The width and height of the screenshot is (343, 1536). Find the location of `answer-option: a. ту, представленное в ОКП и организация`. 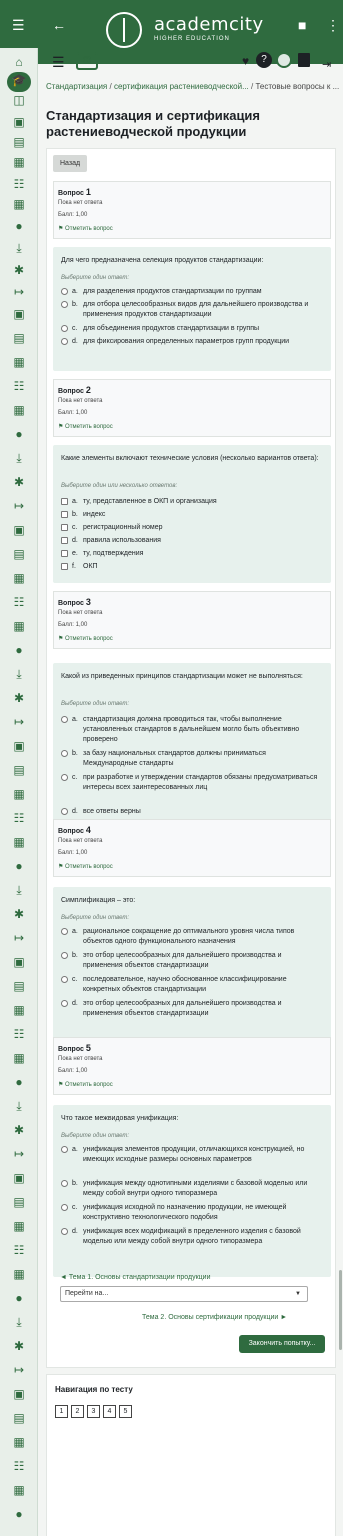

answer-option: a. ту, представленное в ОКП и организация is located at coordinates (192, 503).